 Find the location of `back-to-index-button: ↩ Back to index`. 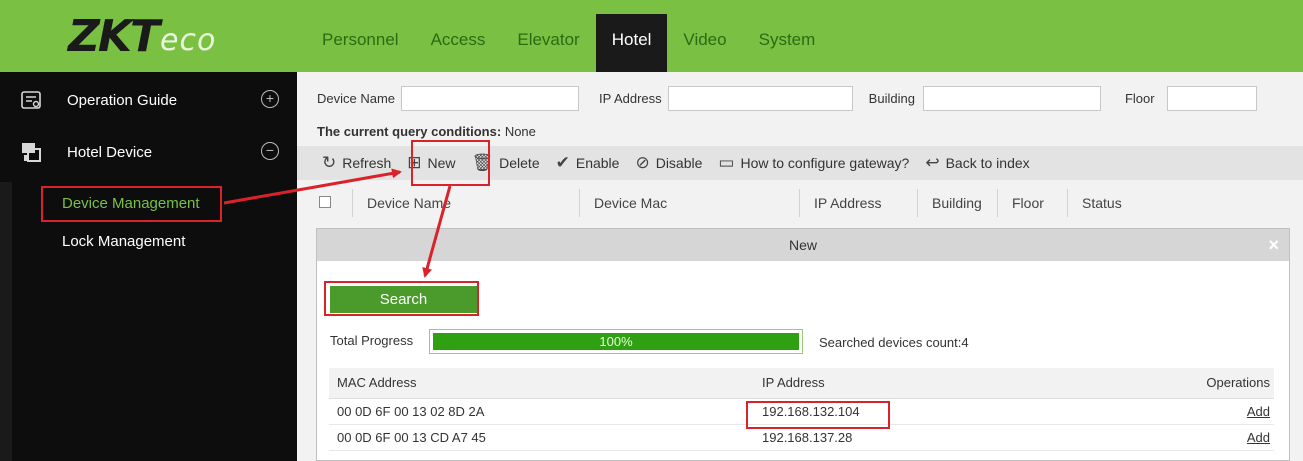

back-to-index-button: ↩ Back to index is located at coordinates (977, 163).